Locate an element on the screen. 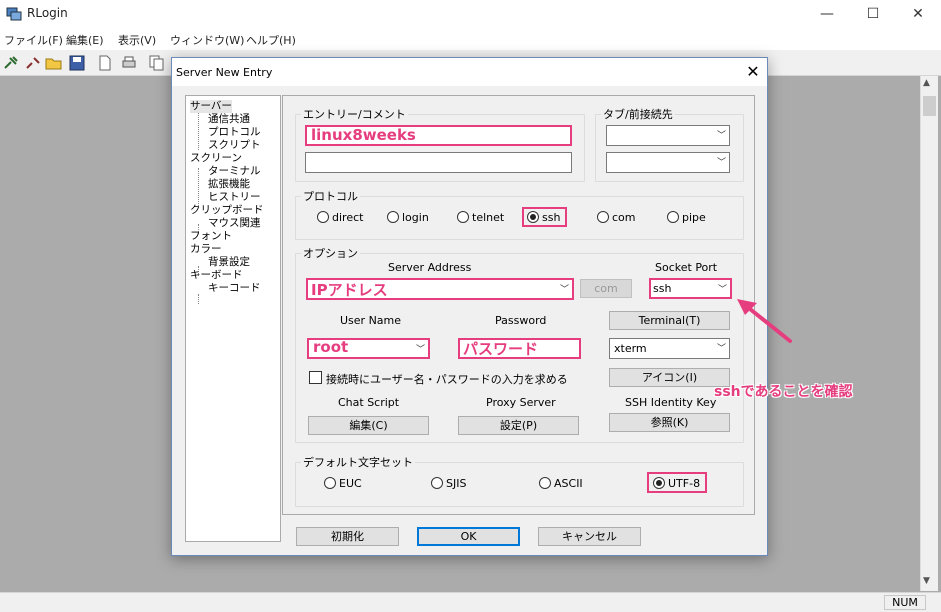  menu-window: ウィンドウ(W) is located at coordinates (207, 40).